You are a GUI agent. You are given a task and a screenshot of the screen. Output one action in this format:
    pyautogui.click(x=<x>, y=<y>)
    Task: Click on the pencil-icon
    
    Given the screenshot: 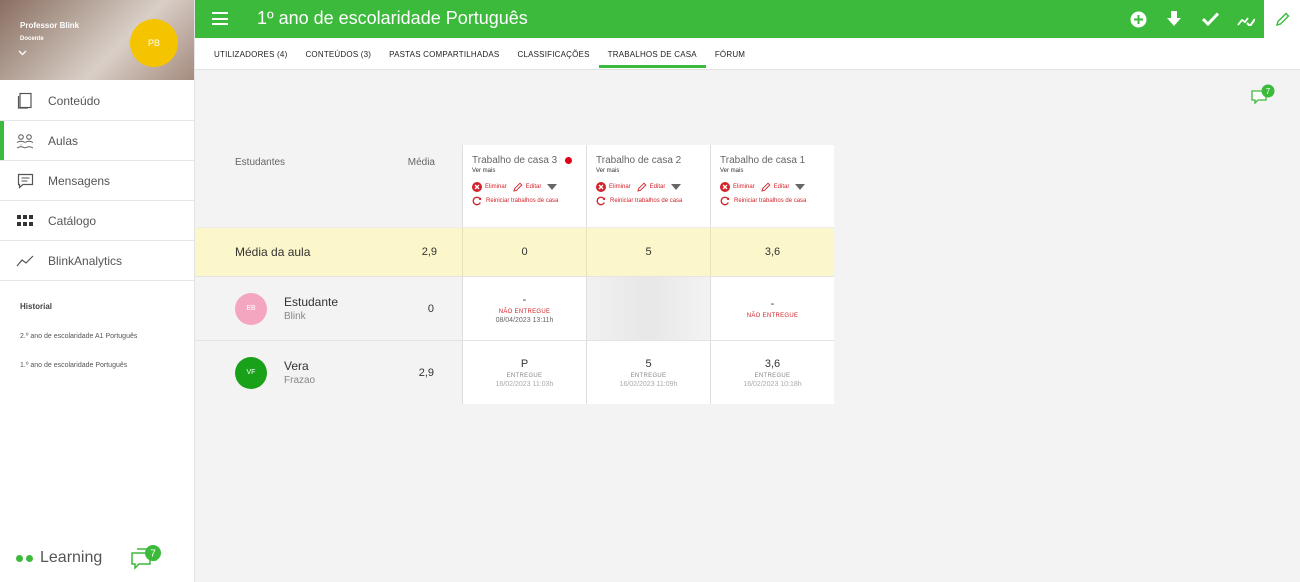 What is the action you would take?
    pyautogui.click(x=642, y=187)
    